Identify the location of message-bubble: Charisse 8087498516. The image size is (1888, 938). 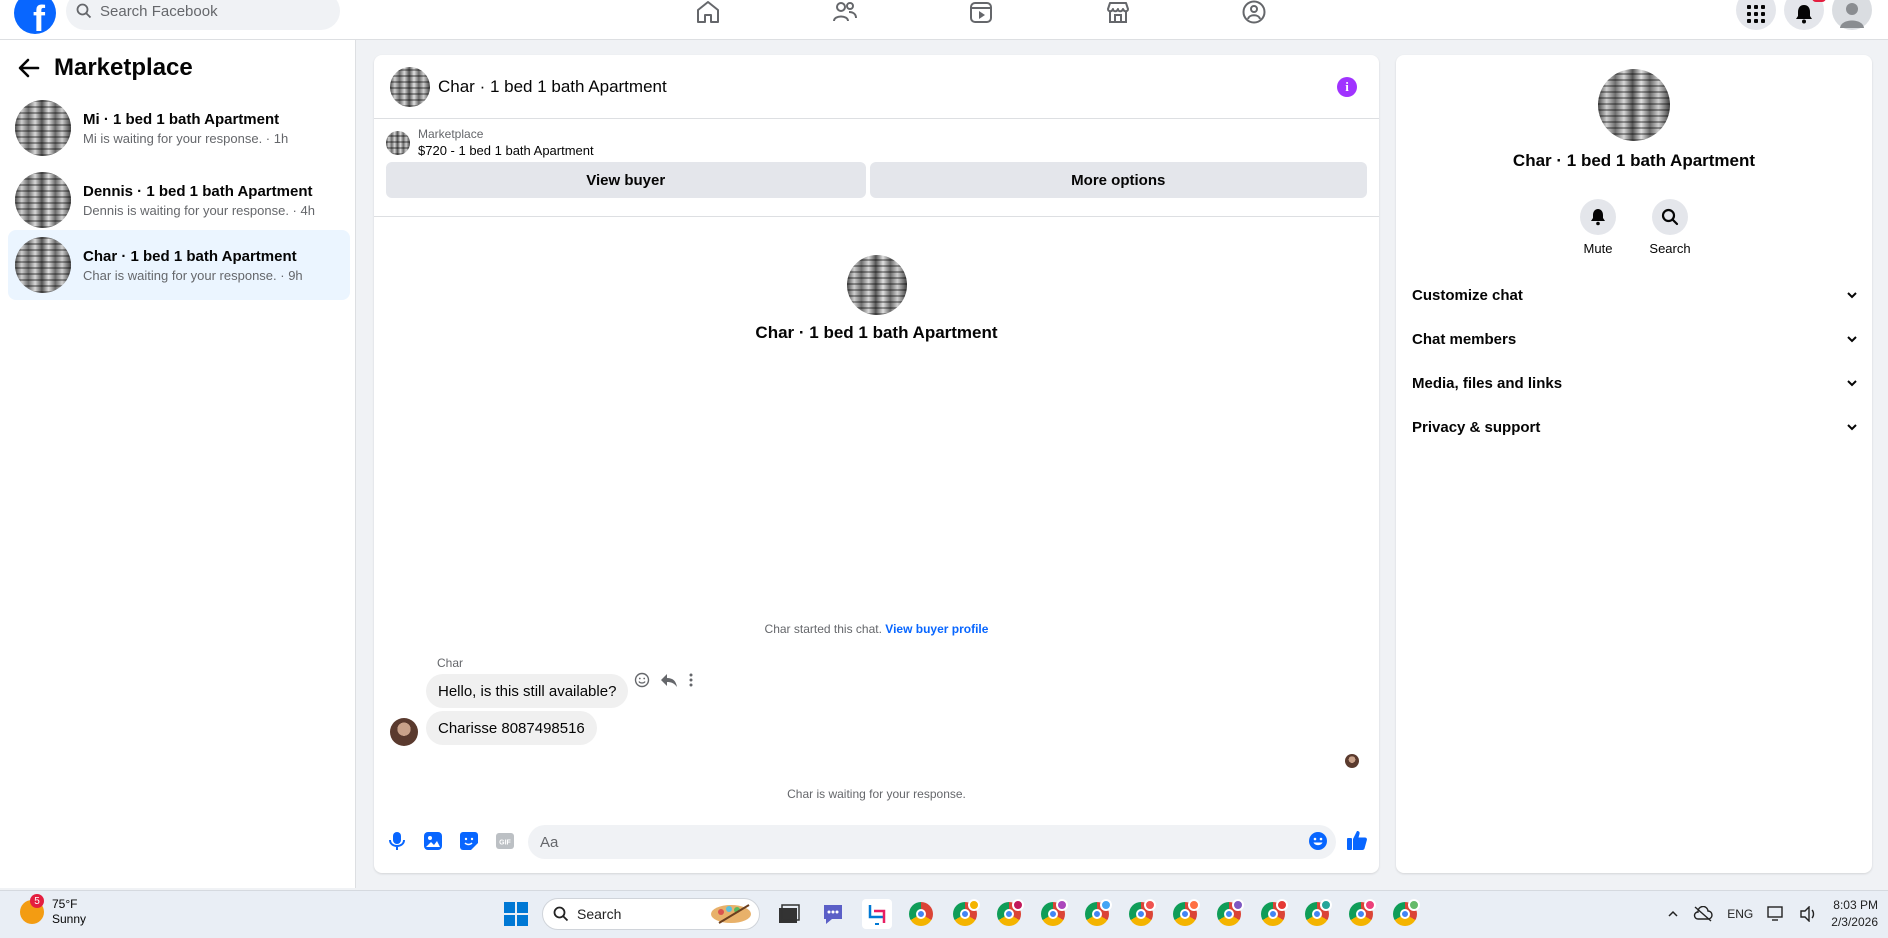
(511, 728).